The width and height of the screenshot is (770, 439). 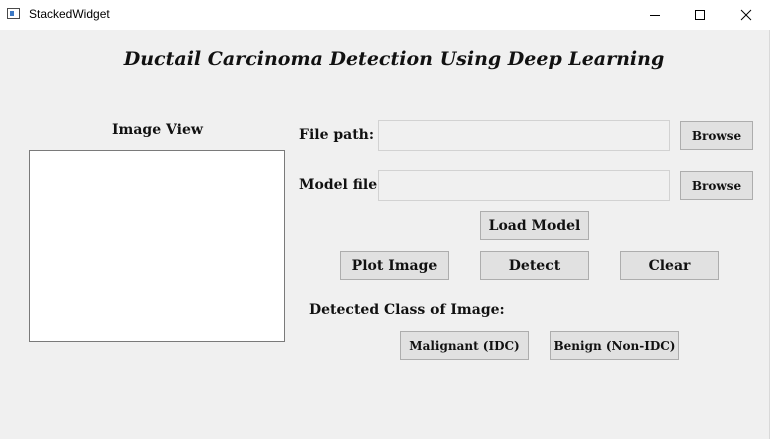 I want to click on maximize-button, so click(x=700, y=15).